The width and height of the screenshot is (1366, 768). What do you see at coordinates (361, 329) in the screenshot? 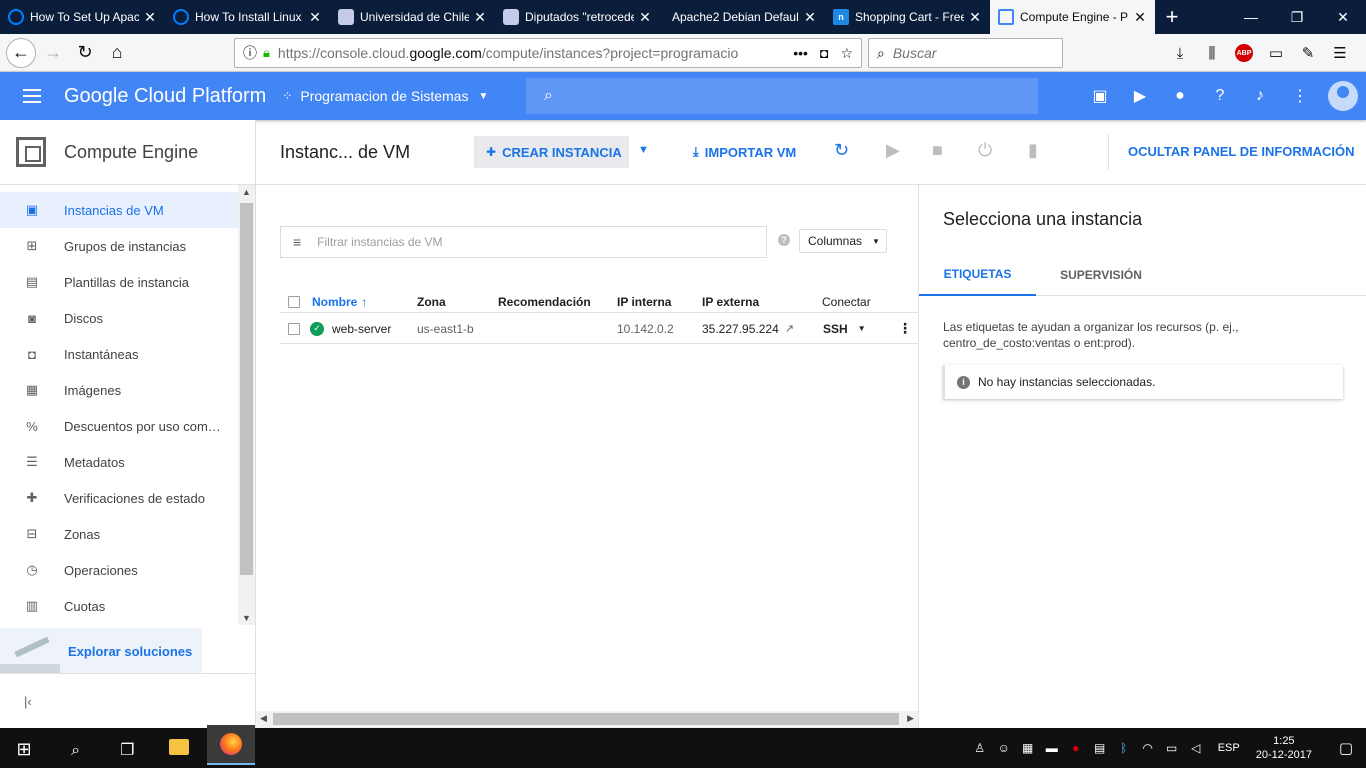
I see `instance-name-link: web-server` at bounding box center [361, 329].